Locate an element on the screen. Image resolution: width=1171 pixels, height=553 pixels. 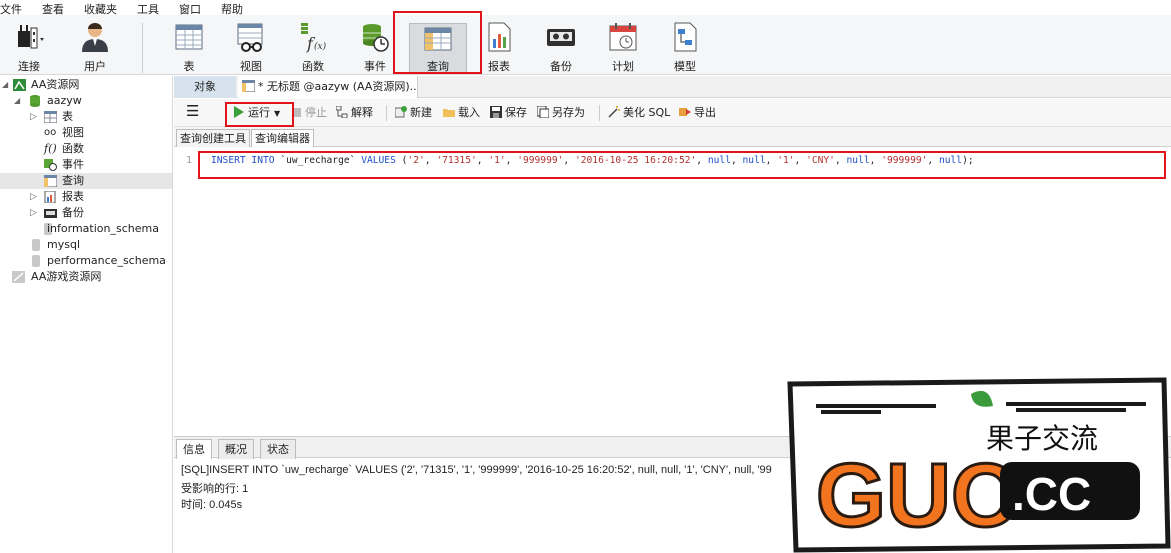
watermark-graphic: GUO 果子交流 .CC is located at coordinates (979, 465).